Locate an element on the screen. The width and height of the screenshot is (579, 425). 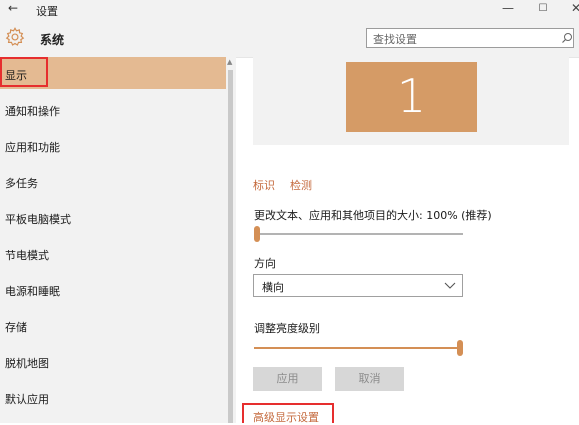
sidebar-item-label: 通知和操作 is located at coordinates (32, 111).